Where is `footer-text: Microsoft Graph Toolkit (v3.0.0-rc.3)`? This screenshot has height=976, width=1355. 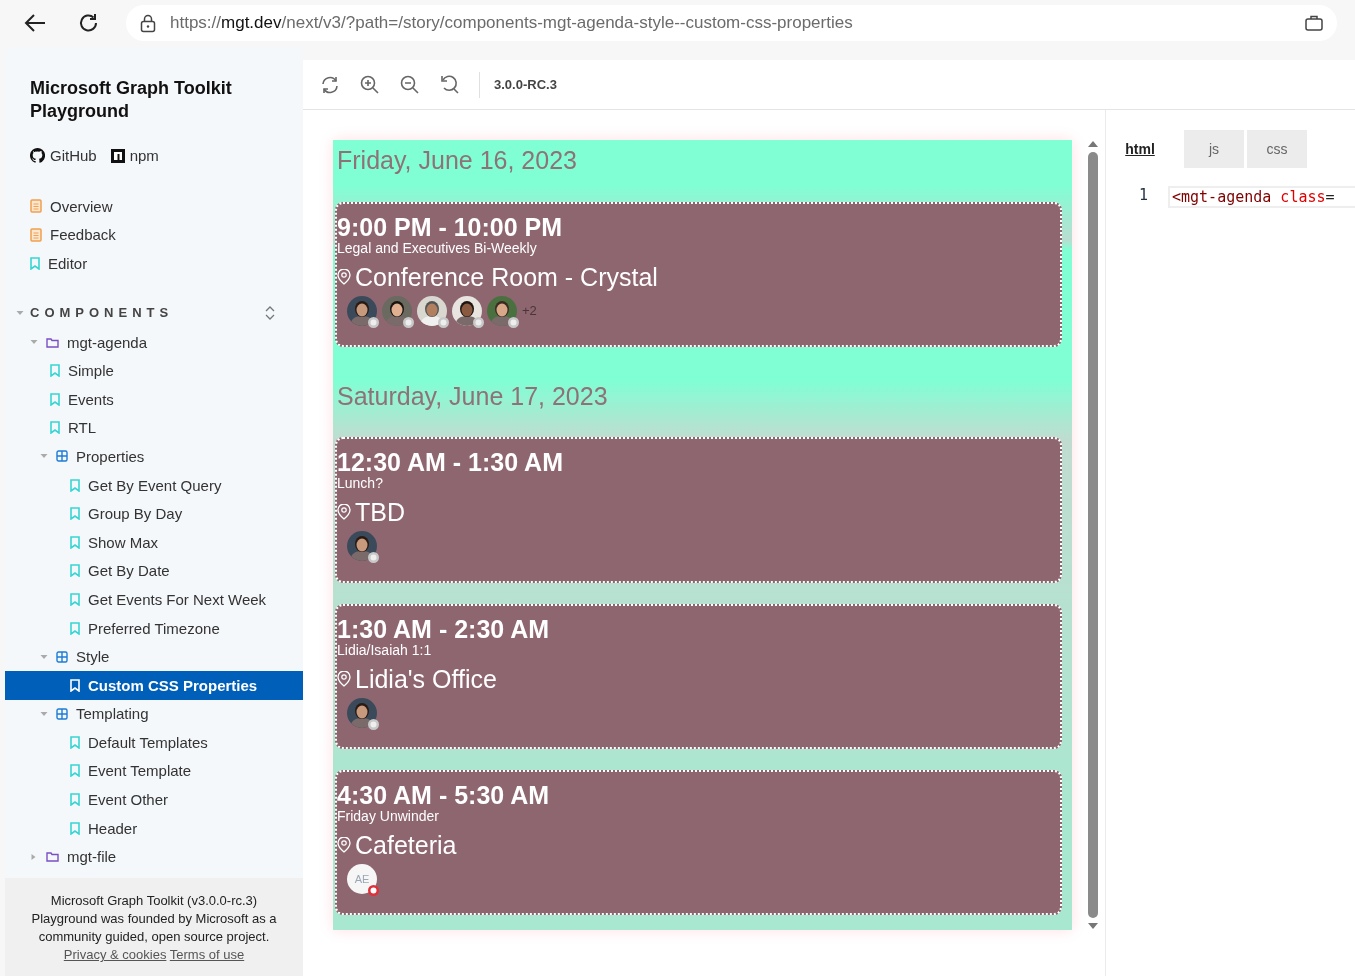
footer-text: Microsoft Graph Toolkit (v3.0.0-rc.3) is located at coordinates (154, 901).